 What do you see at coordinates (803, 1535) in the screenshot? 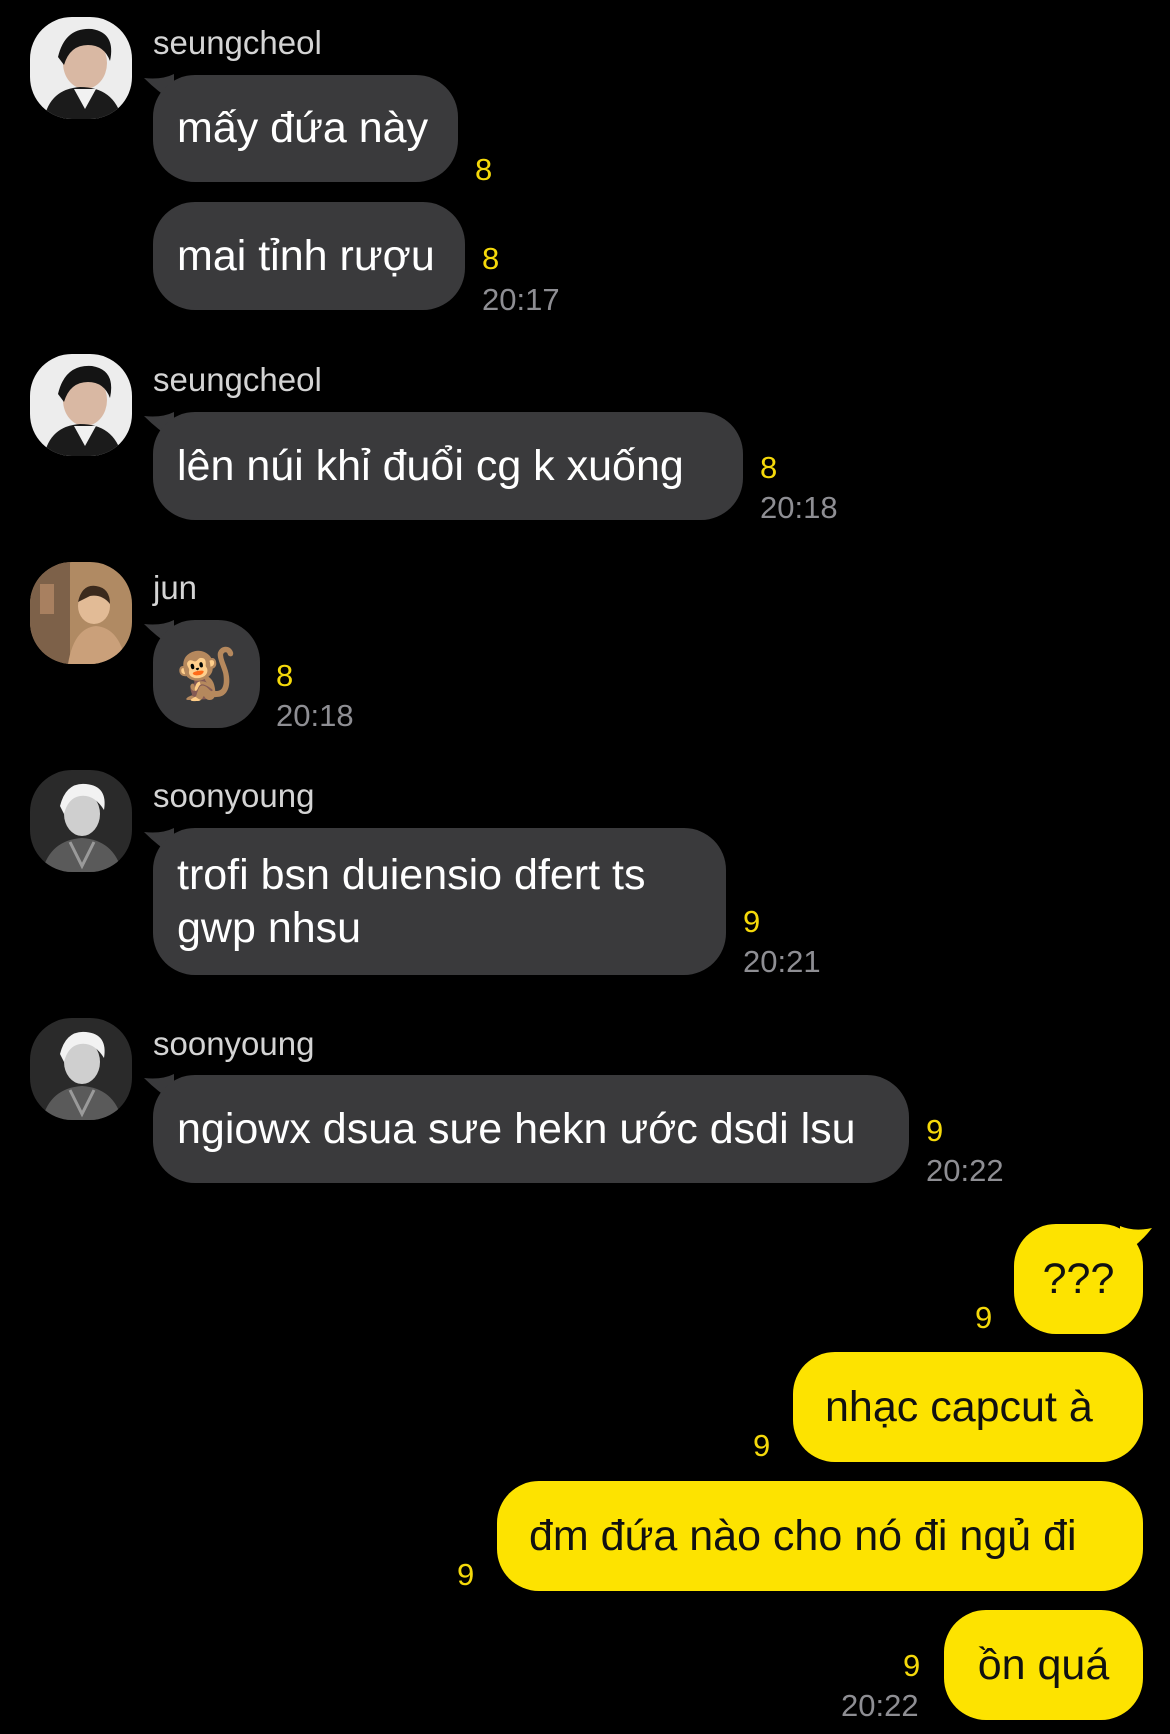
I see `message-text: đm đứa nào cho nó đi ngủ đi` at bounding box center [803, 1535].